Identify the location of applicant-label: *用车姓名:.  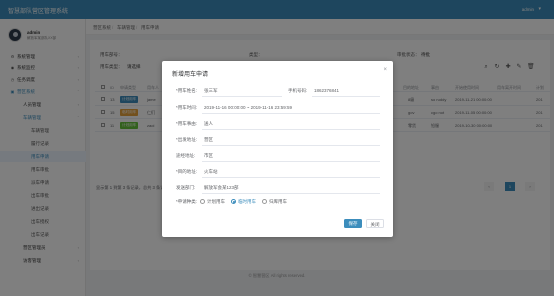
(187, 90).